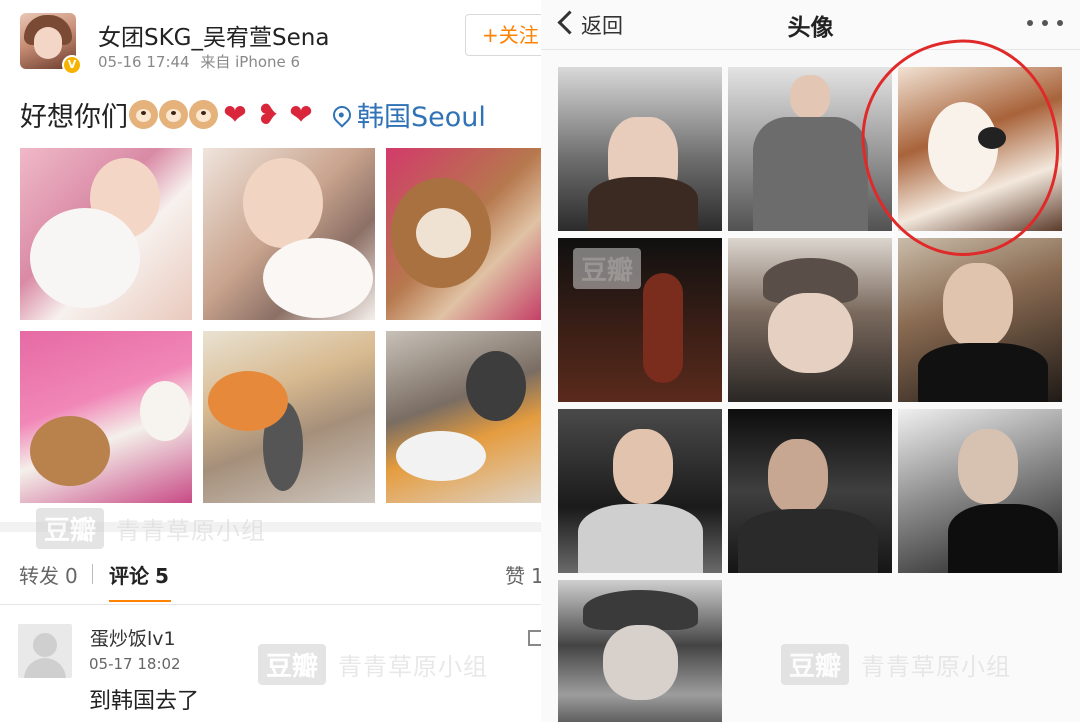 The image size is (1080, 722). What do you see at coordinates (253, 114) in the screenshot?
I see `post-body: 好想你们 ❤ ❥ ❤ 韩国Seoul` at bounding box center [253, 114].